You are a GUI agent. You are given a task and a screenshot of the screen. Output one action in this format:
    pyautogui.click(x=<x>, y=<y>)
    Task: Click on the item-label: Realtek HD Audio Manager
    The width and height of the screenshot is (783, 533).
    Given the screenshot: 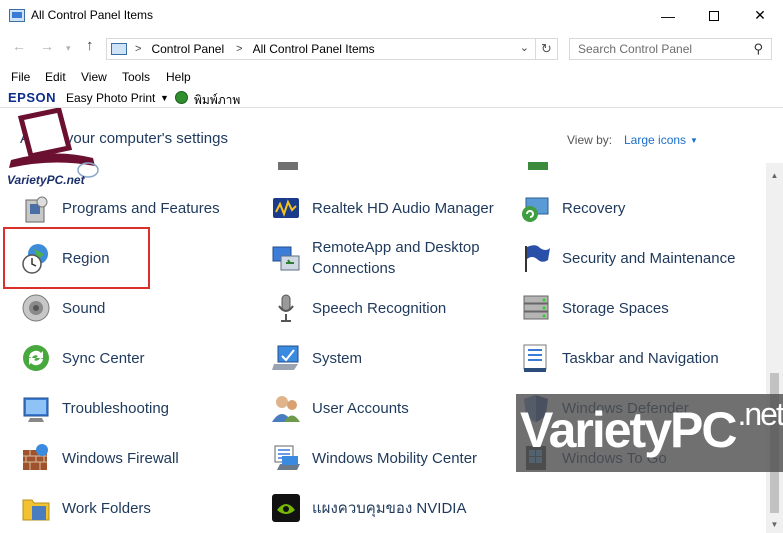 What is the action you would take?
    pyautogui.click(x=403, y=208)
    